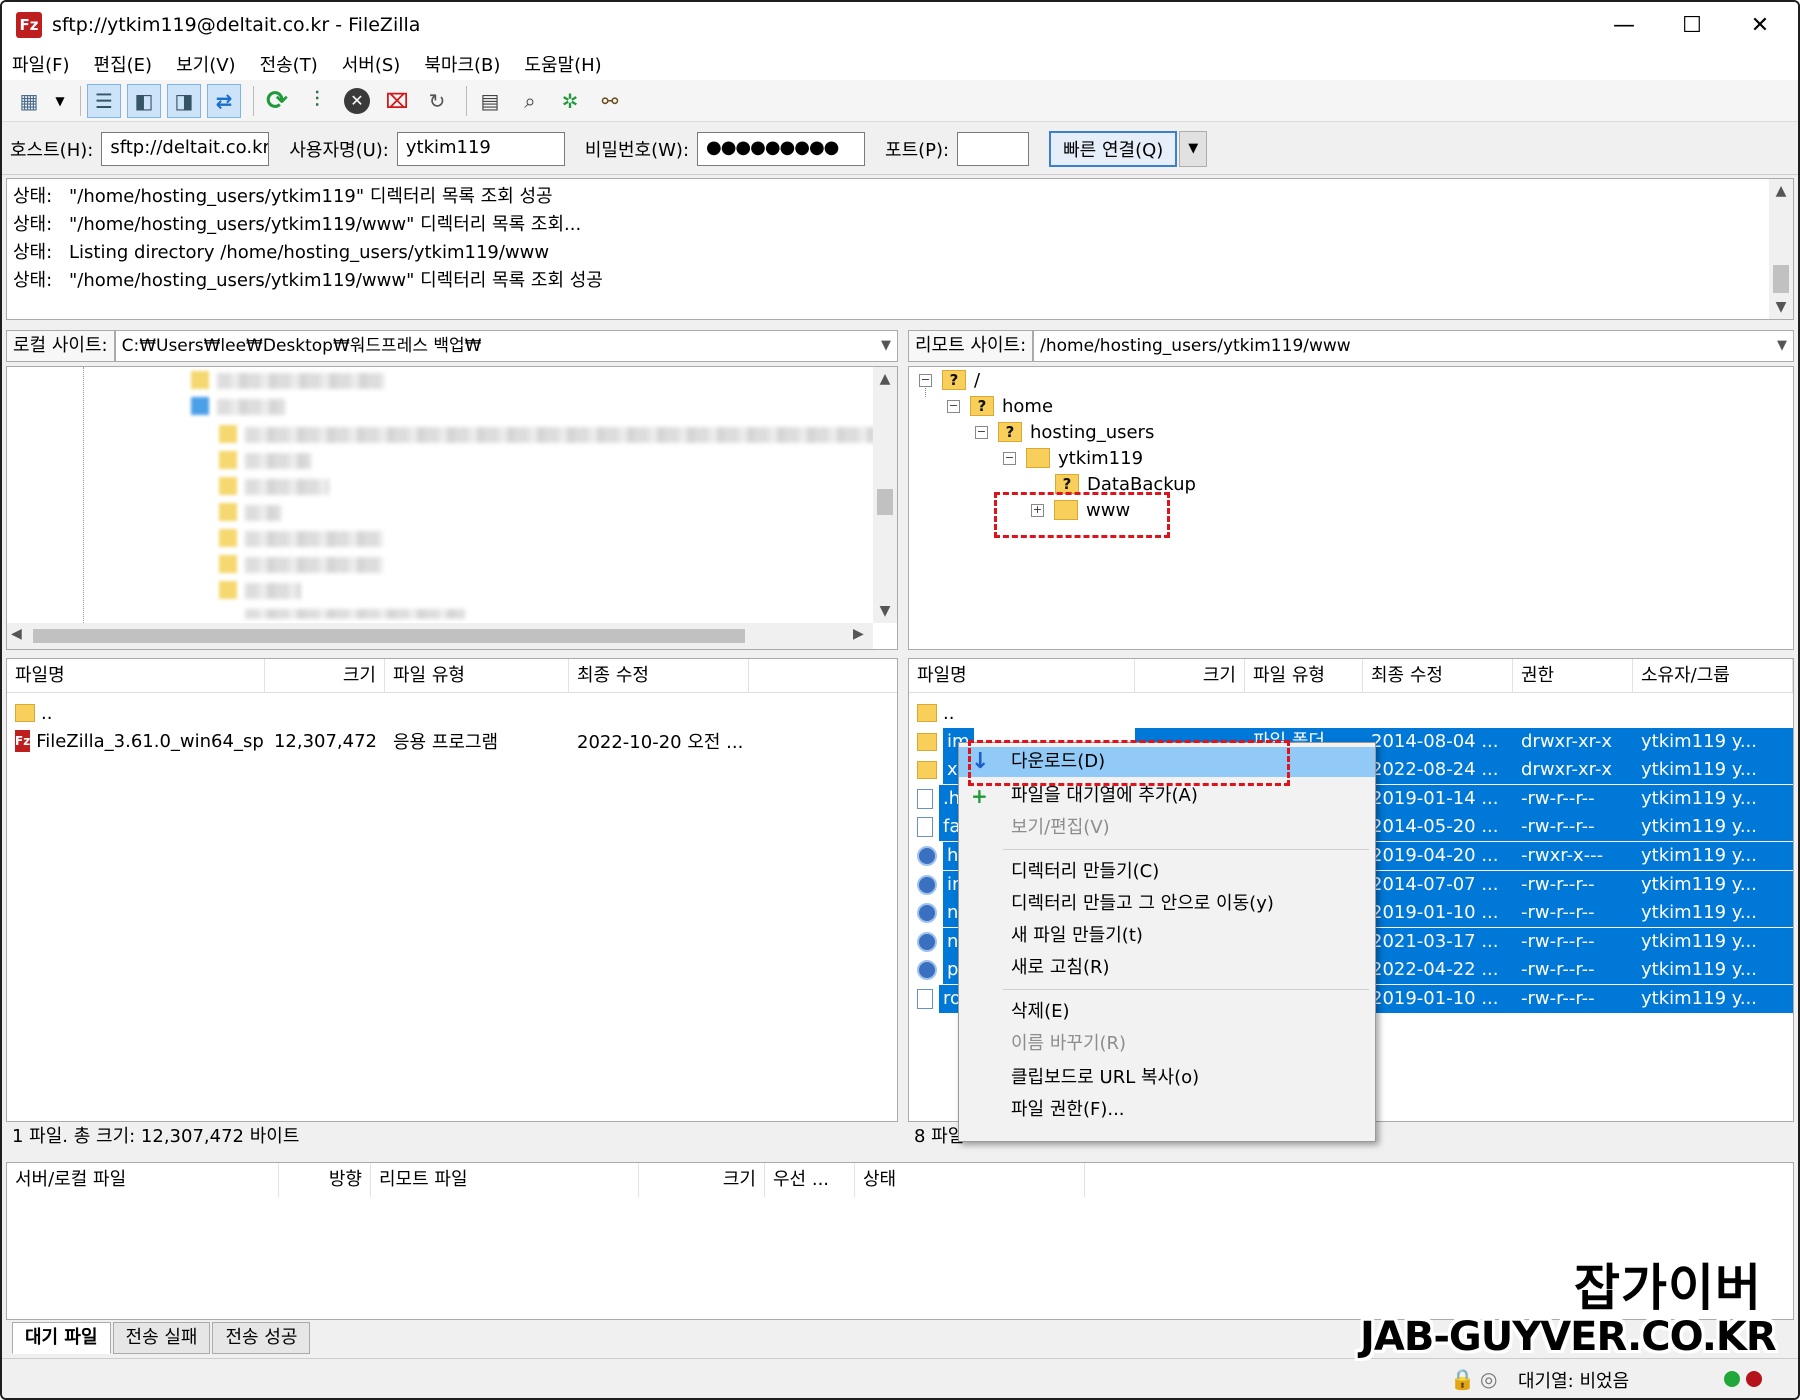  Describe the element at coordinates (781, 148) in the screenshot. I see `password-input: ●●●●●●●●●` at that location.